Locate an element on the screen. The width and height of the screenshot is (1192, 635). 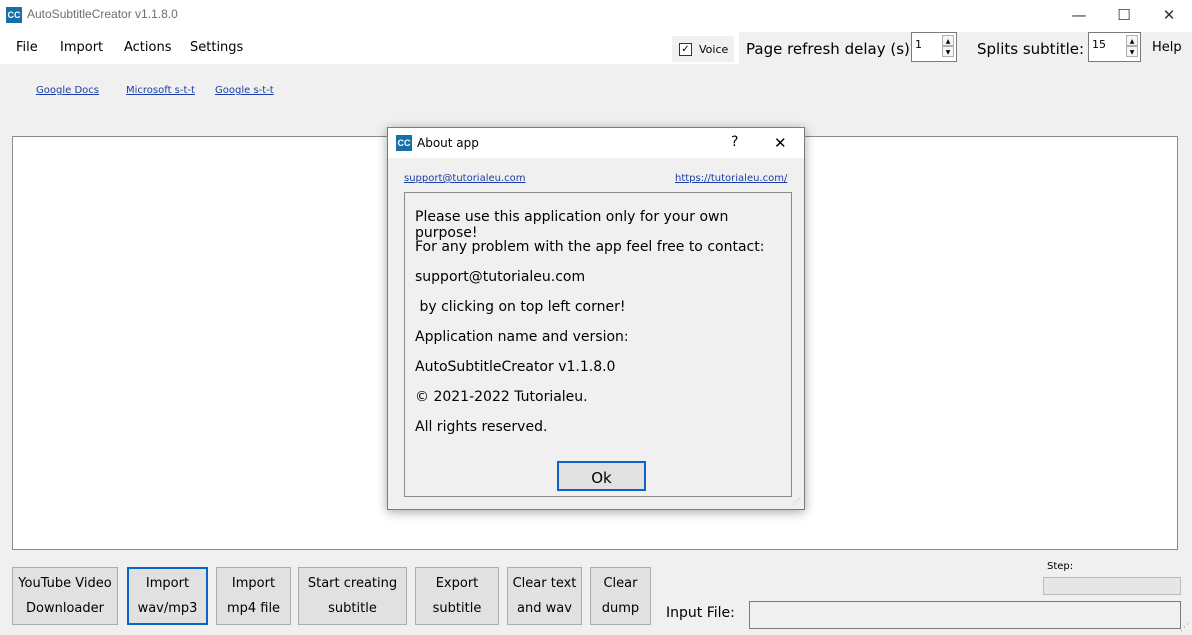
start-creating-subtitle-button: Start creating subtitle is located at coordinates (352, 596).